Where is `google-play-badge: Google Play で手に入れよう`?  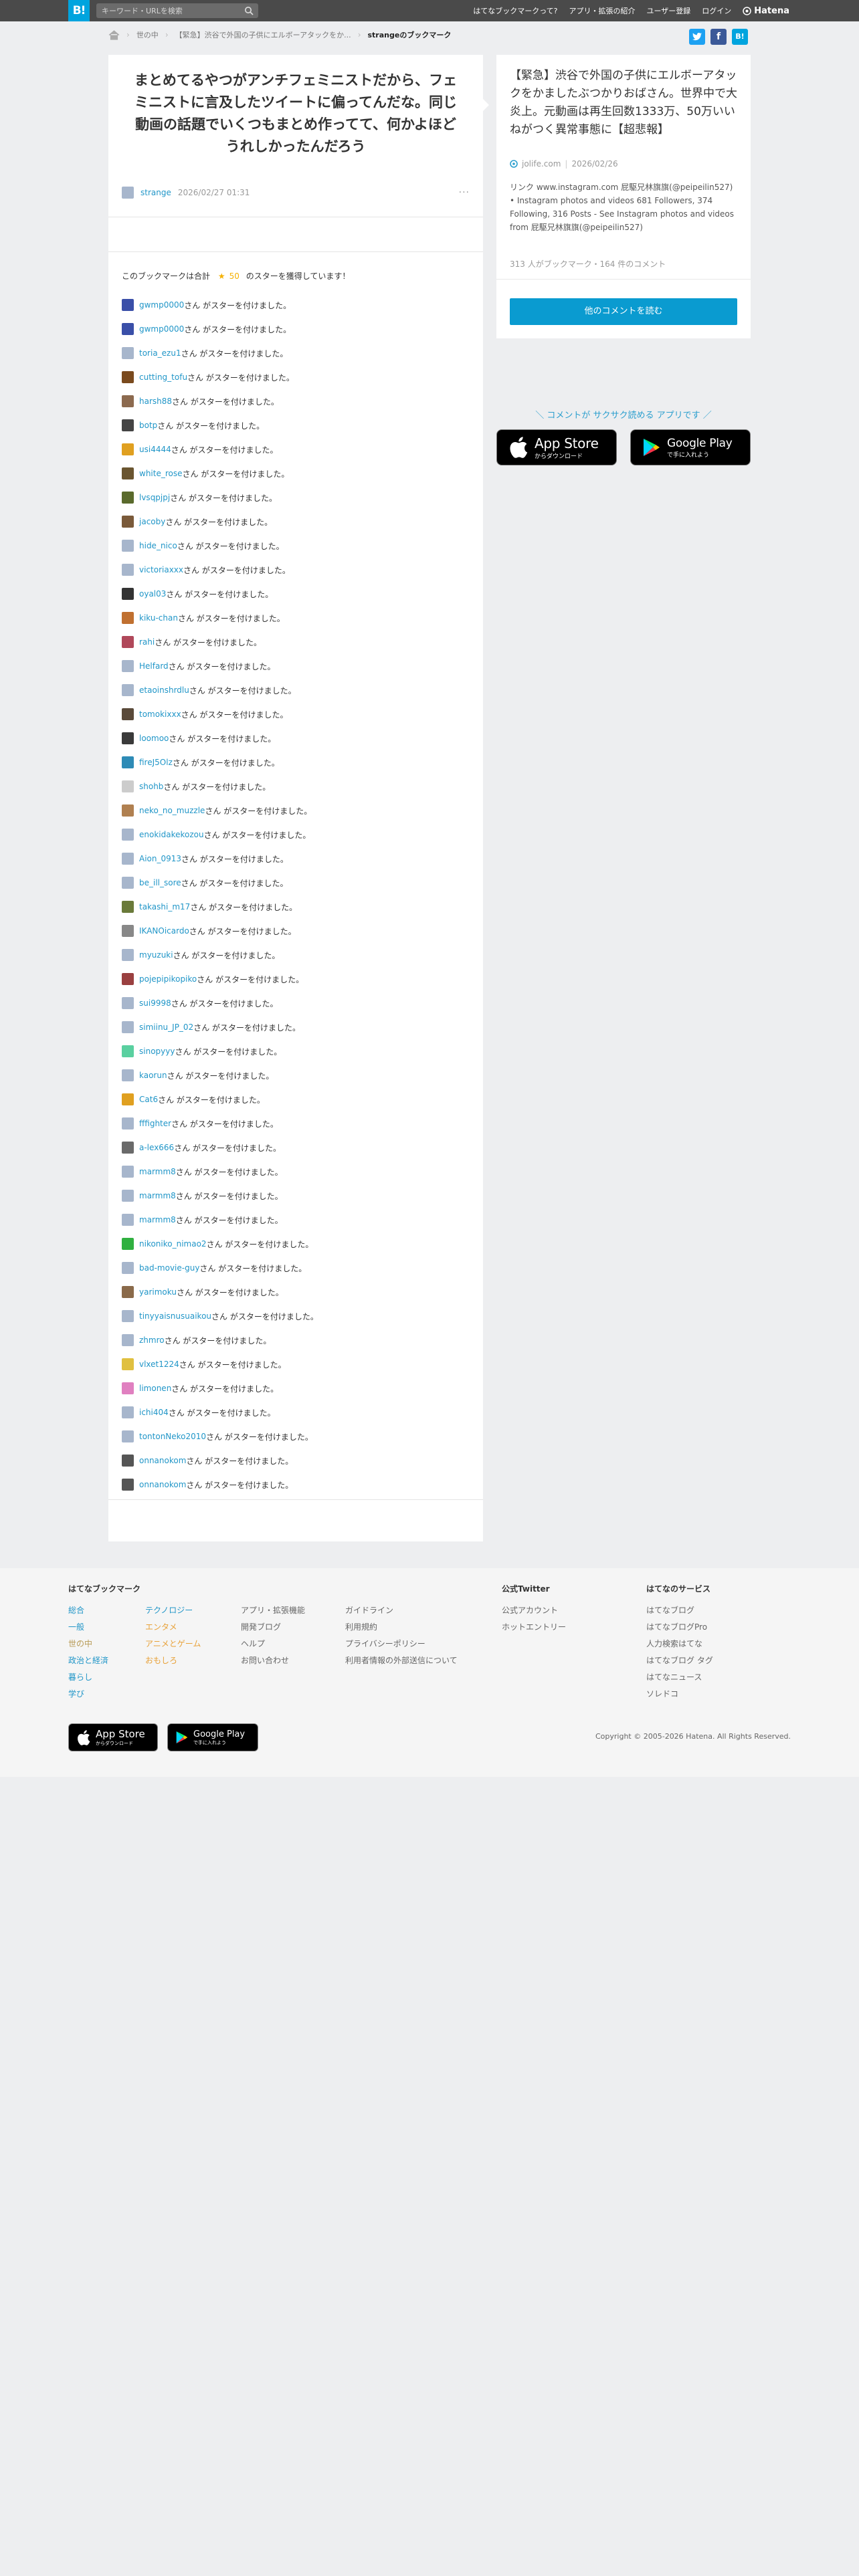 google-play-badge: Google Play で手に入れよう is located at coordinates (691, 447).